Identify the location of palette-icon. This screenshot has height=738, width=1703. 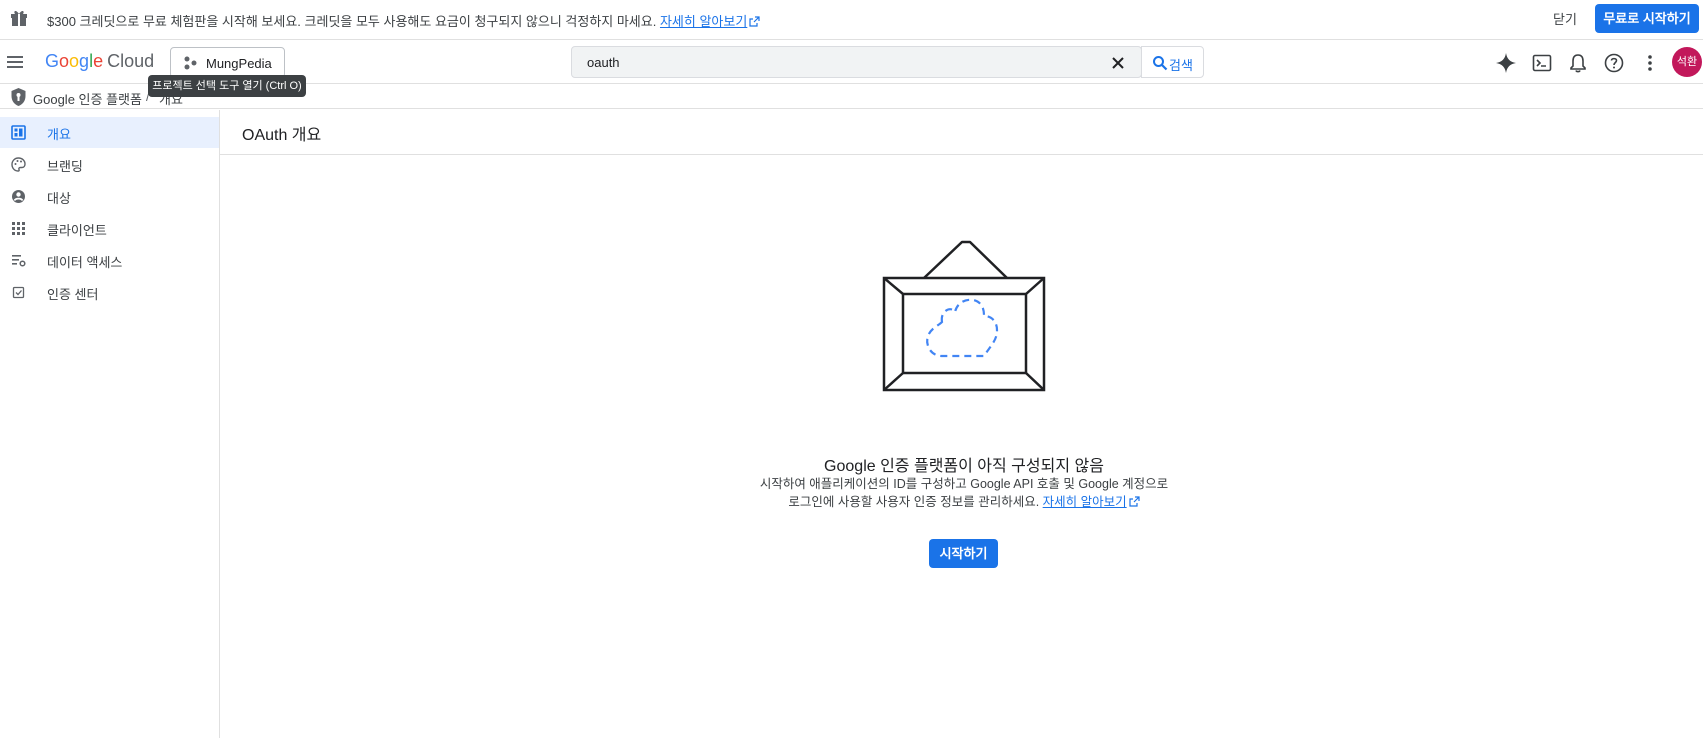
(18, 164).